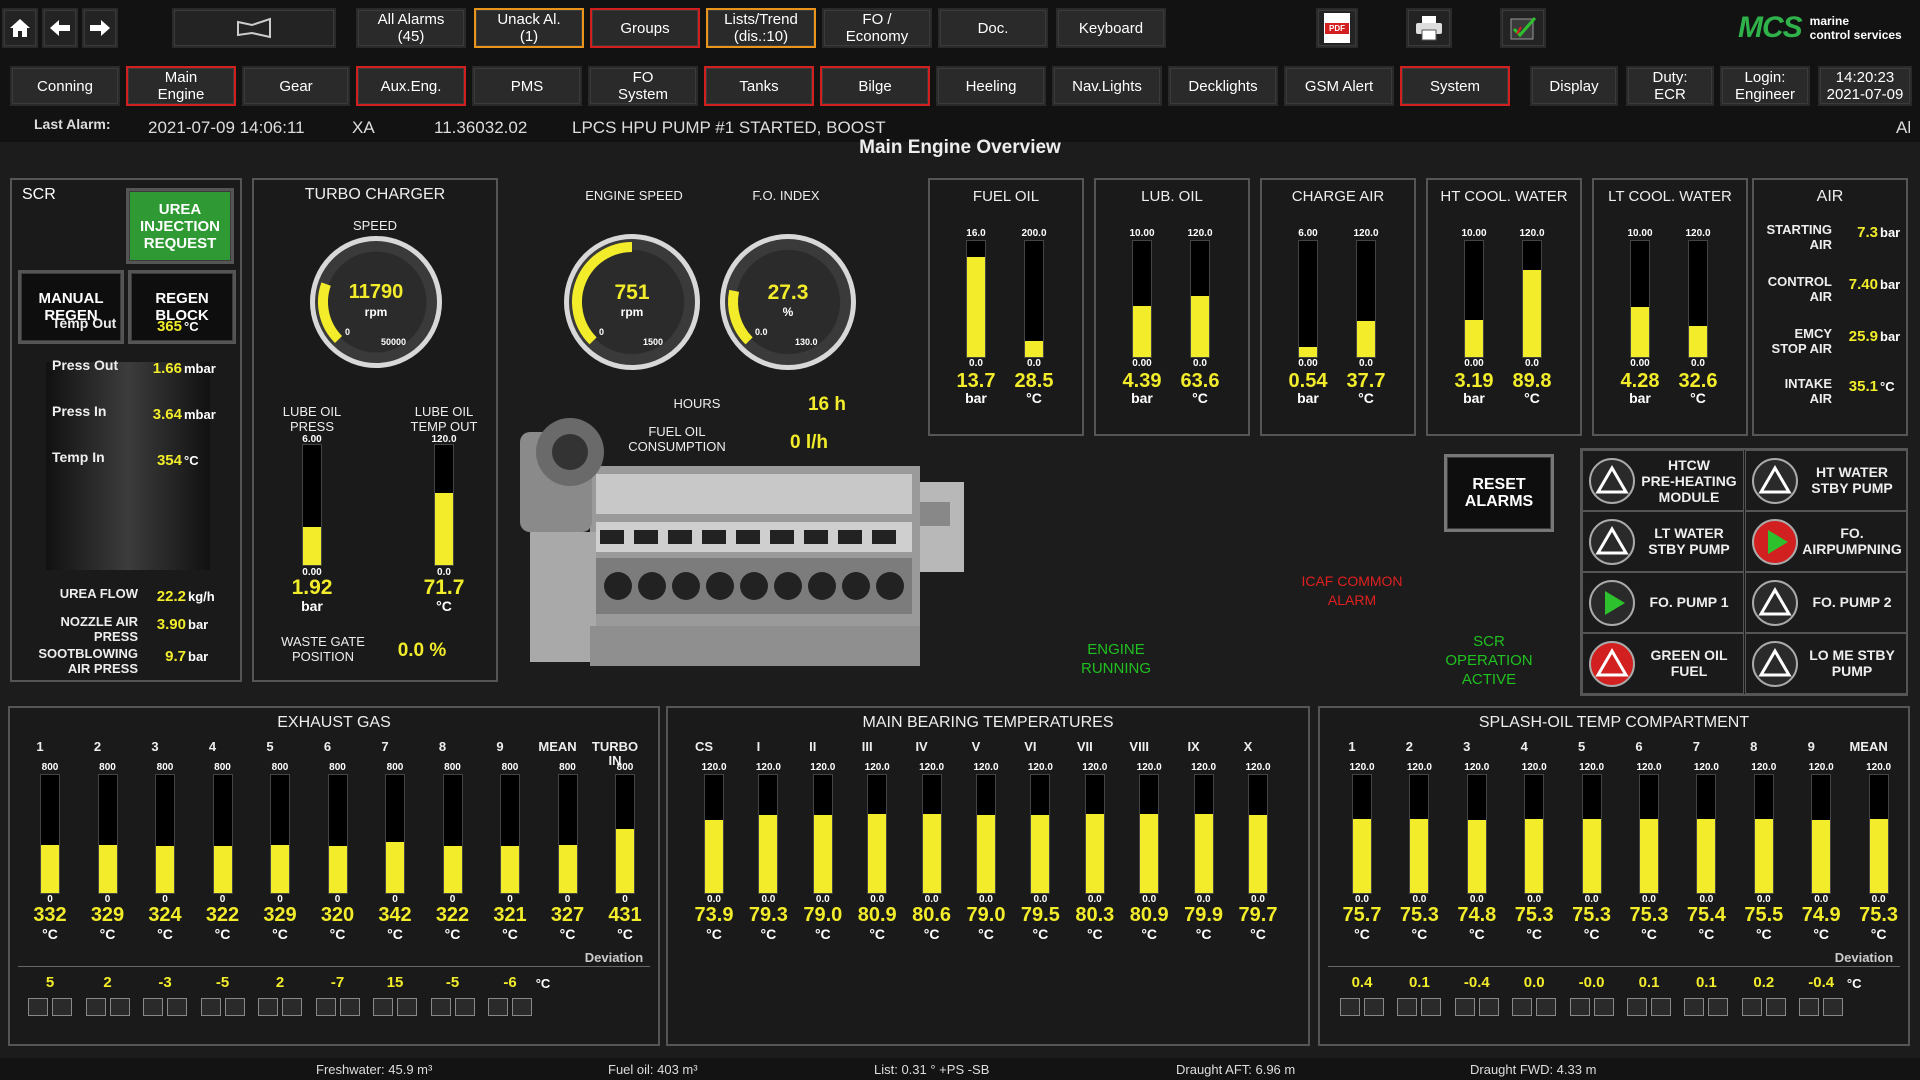  Describe the element at coordinates (529, 28) in the screenshot. I see `top-unack-al-1-button: Unack Al. (1)` at that location.